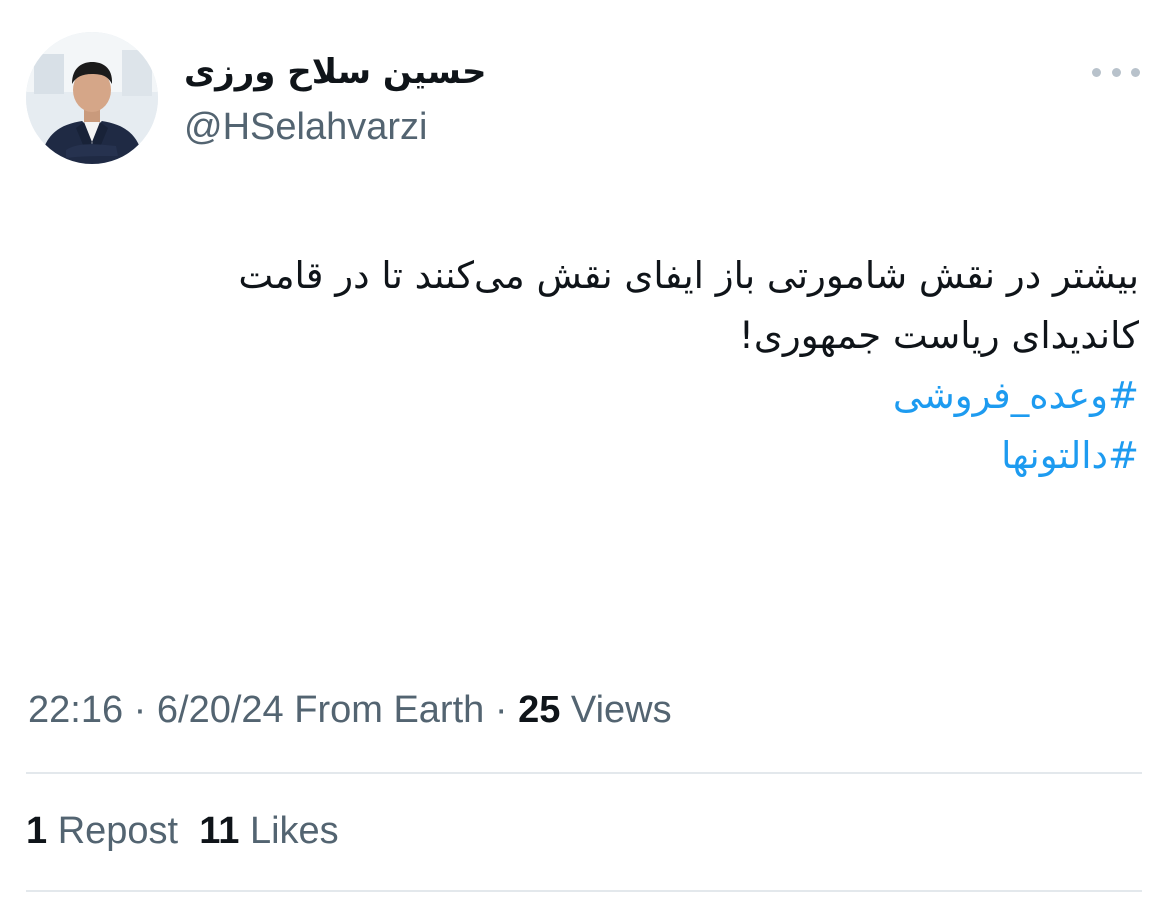  What do you see at coordinates (389, 710) in the screenshot?
I see `tweet-source: From Earth` at bounding box center [389, 710].